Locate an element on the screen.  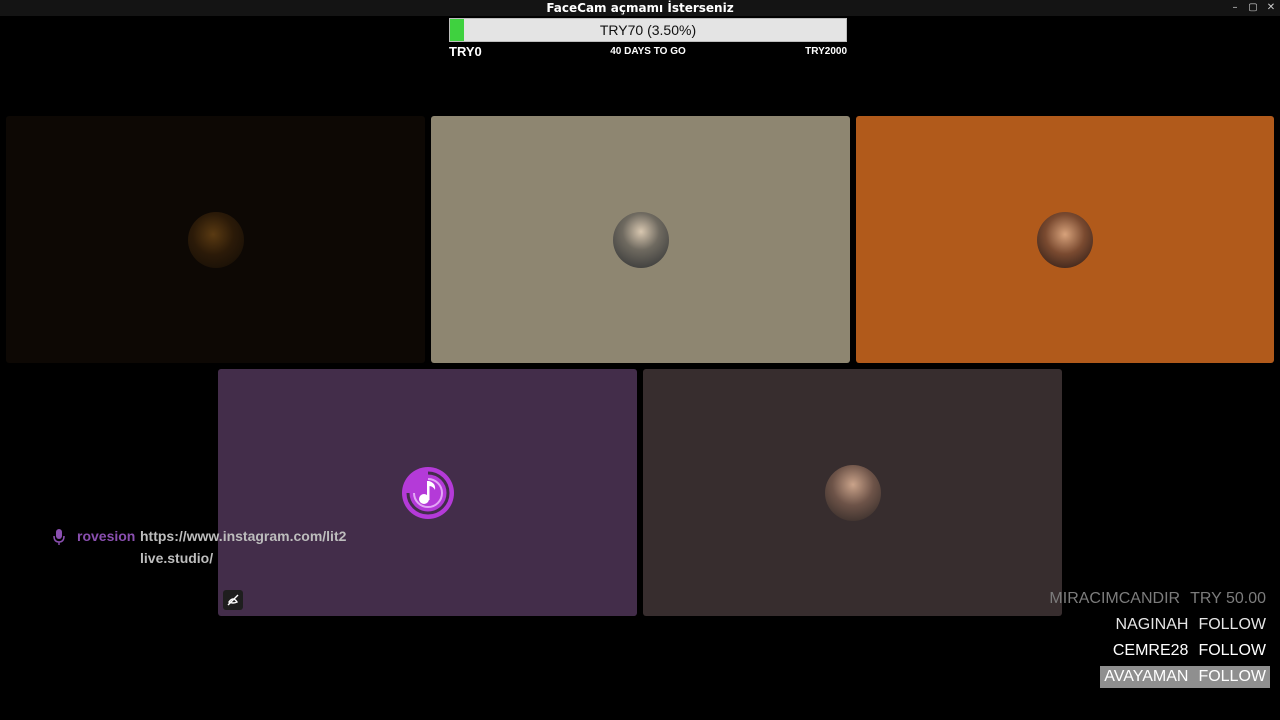
goal-days-label: 40 DAYS TO GO is located at coordinates (648, 51).